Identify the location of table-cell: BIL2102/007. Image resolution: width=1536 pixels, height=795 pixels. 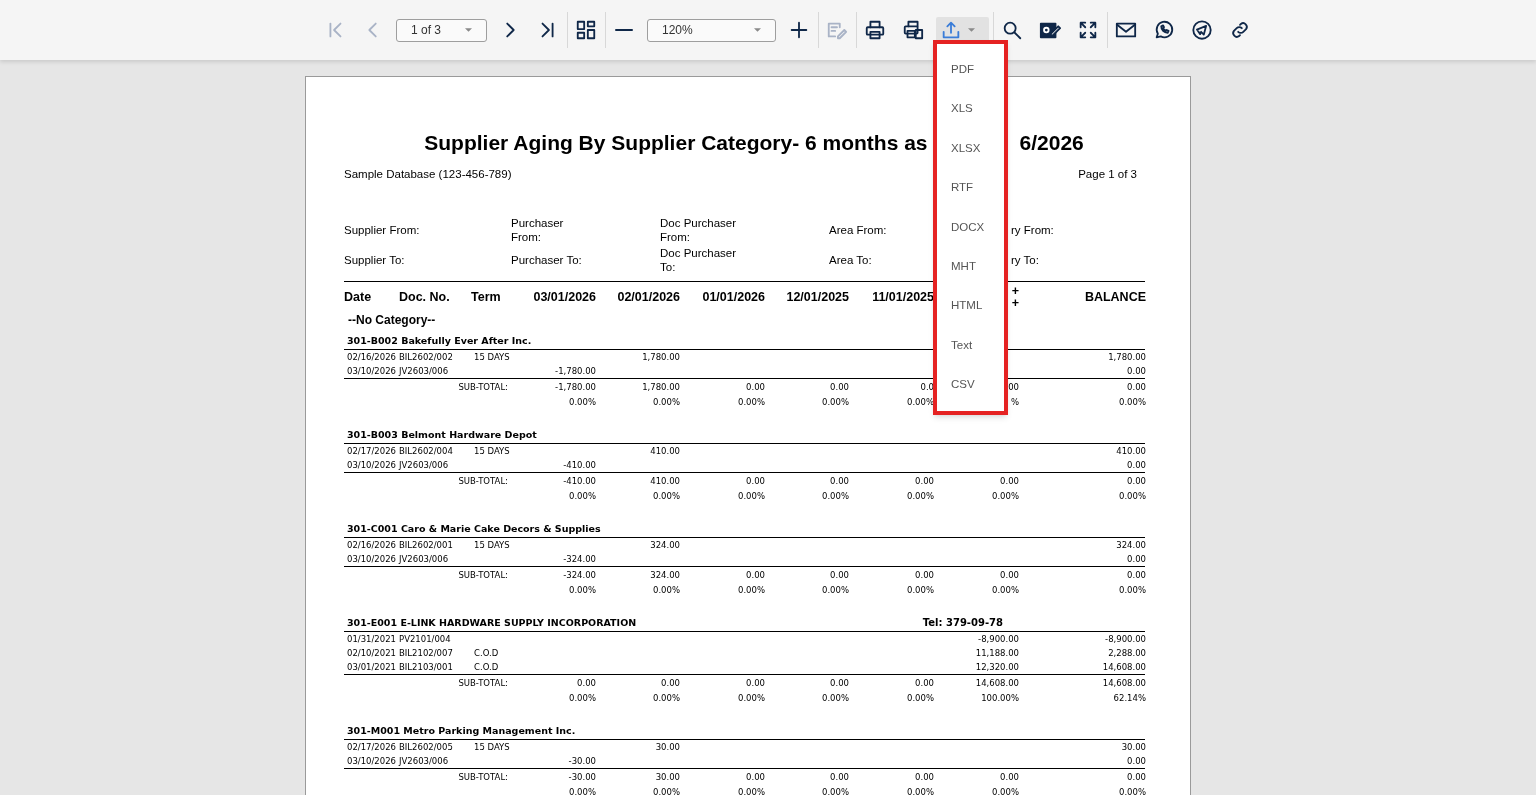
(426, 653).